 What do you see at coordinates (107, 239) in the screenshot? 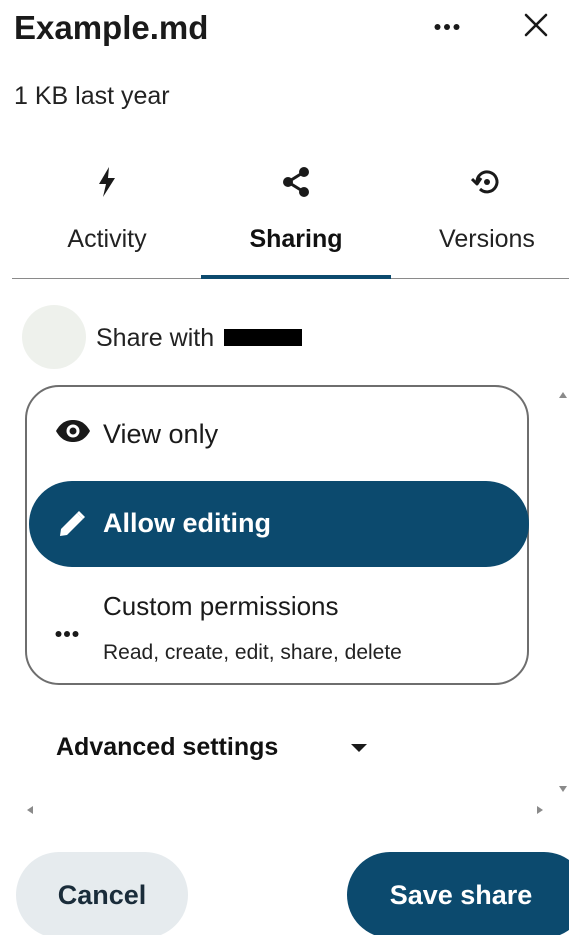
I see `tab-activity-label: Activity` at bounding box center [107, 239].